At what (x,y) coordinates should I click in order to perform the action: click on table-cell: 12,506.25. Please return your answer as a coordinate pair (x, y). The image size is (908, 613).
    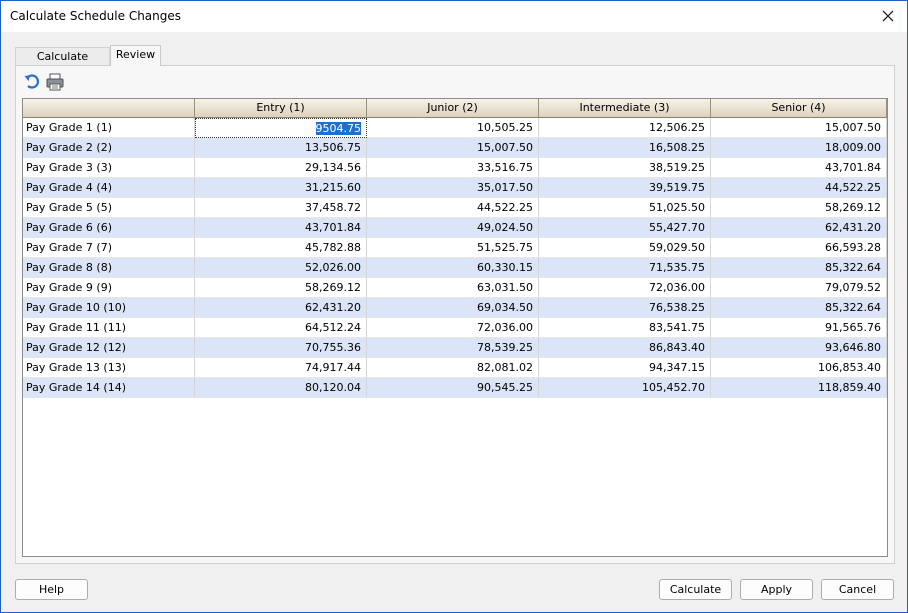
    Looking at the image, I should click on (625, 128).